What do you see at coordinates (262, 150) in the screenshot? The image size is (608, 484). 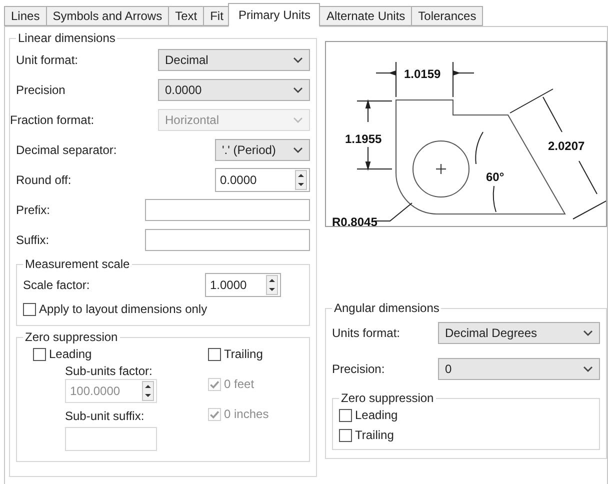 I see `dropdown: '.' (Period)` at bounding box center [262, 150].